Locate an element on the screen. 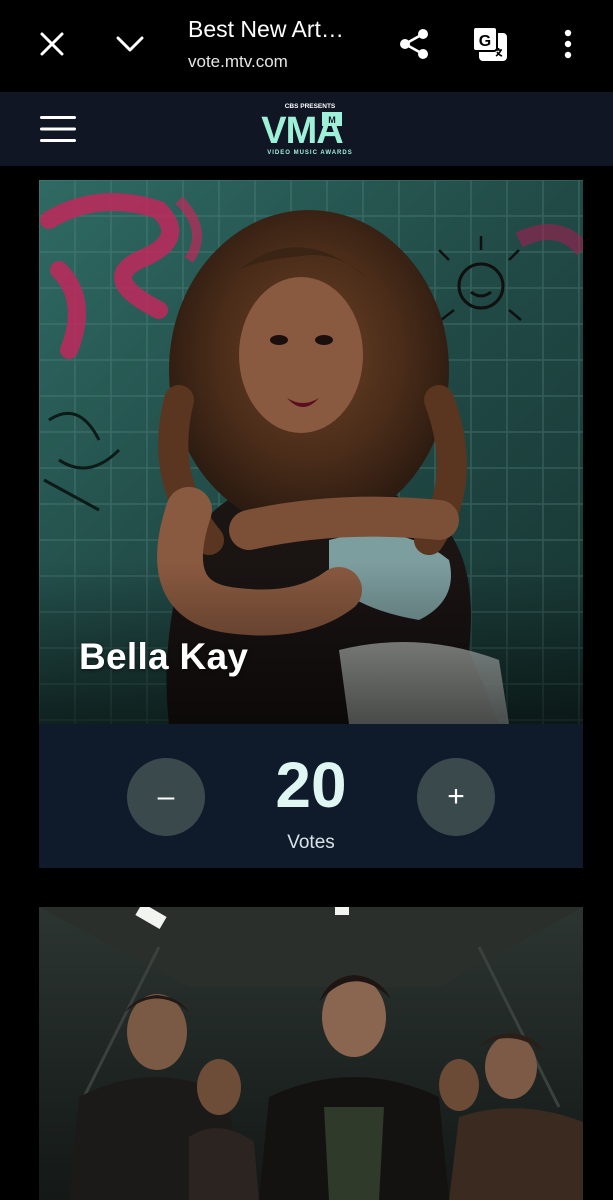 The height and width of the screenshot is (1200, 613). logo-presenter: CBS PRESENTS is located at coordinates (310, 106).